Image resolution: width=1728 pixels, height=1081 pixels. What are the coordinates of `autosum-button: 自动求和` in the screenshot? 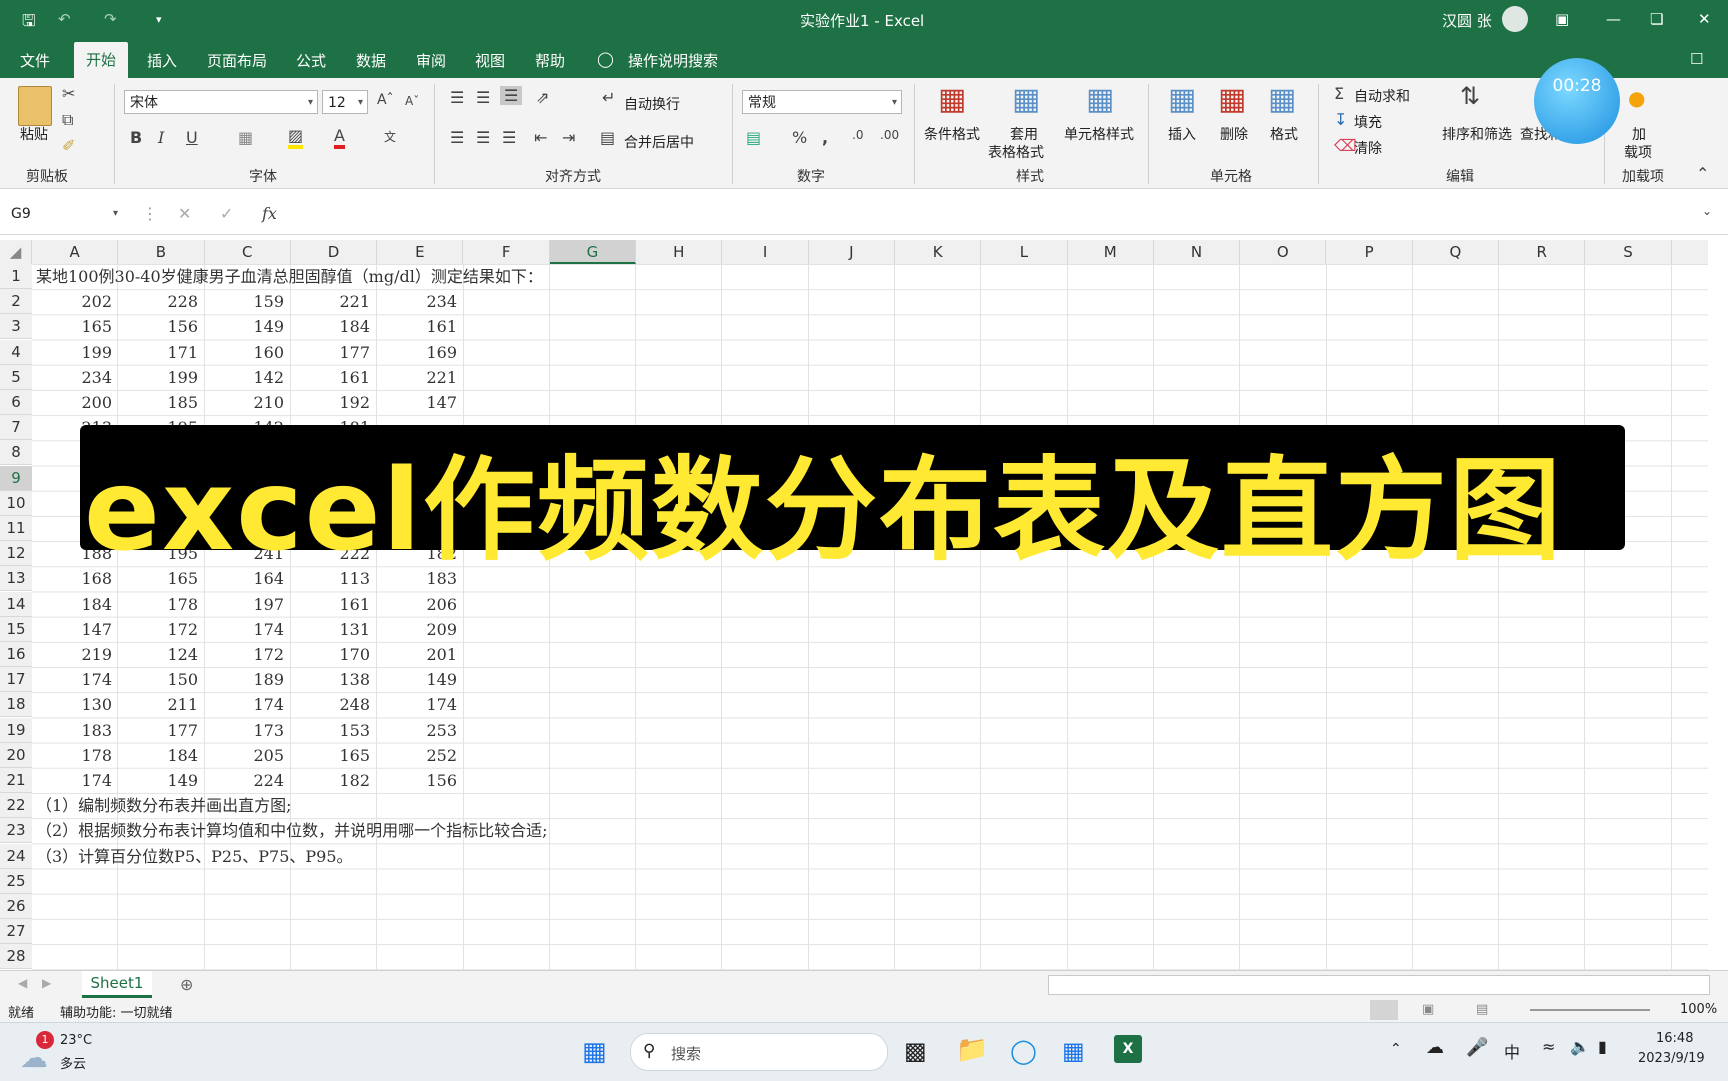 It's located at (1382, 96).